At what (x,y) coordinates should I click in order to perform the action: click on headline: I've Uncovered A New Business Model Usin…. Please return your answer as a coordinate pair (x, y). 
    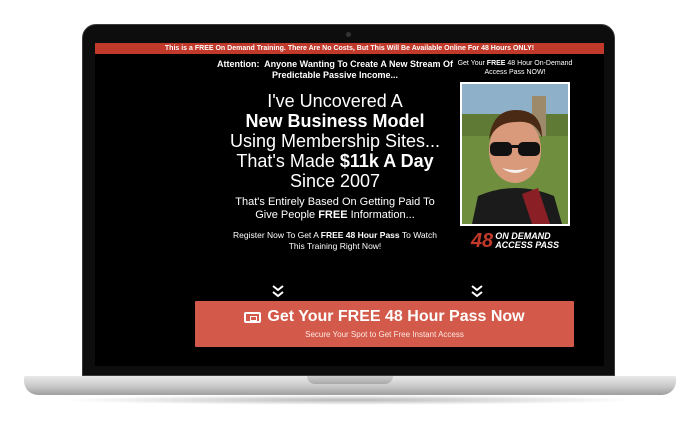
    Looking at the image, I should click on (335, 141).